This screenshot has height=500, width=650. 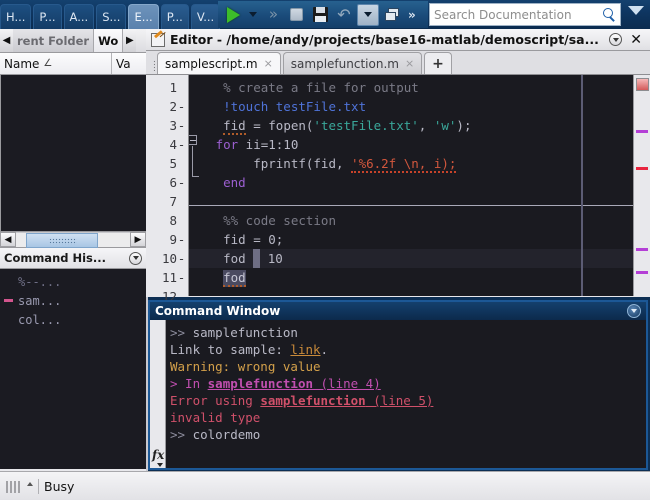 What do you see at coordinates (641, 185) in the screenshot?
I see `editor-marker-bar` at bounding box center [641, 185].